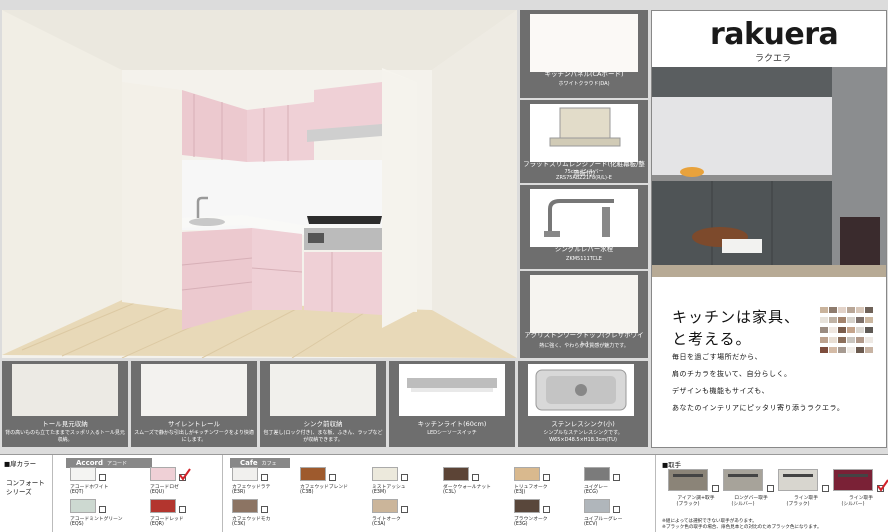 The image size is (888, 532). Describe the element at coordinates (521, 524) in the screenshot. I see `swatch-code: (E3G)` at that location.